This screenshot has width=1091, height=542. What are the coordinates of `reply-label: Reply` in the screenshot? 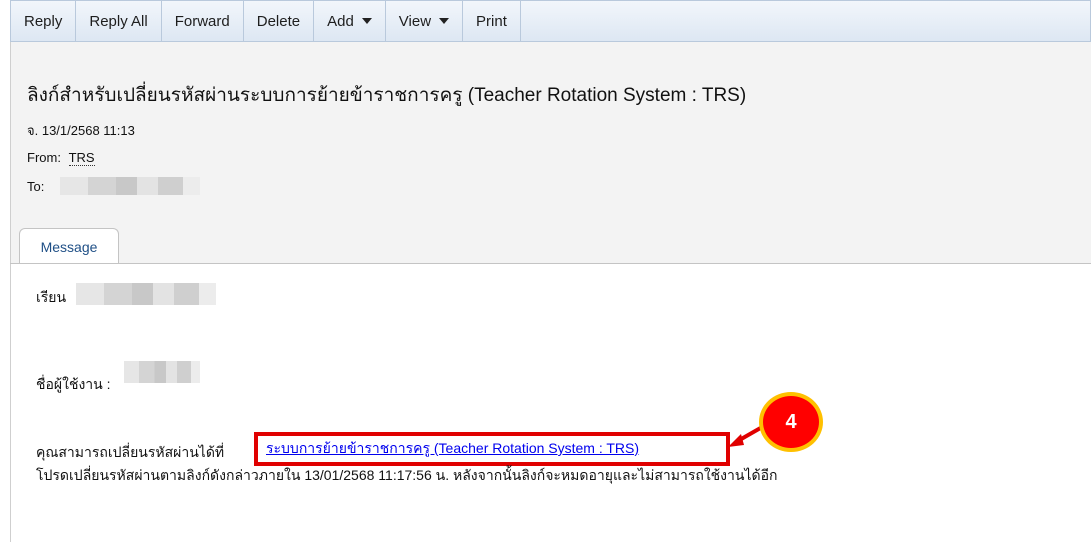 It's located at (43, 21).